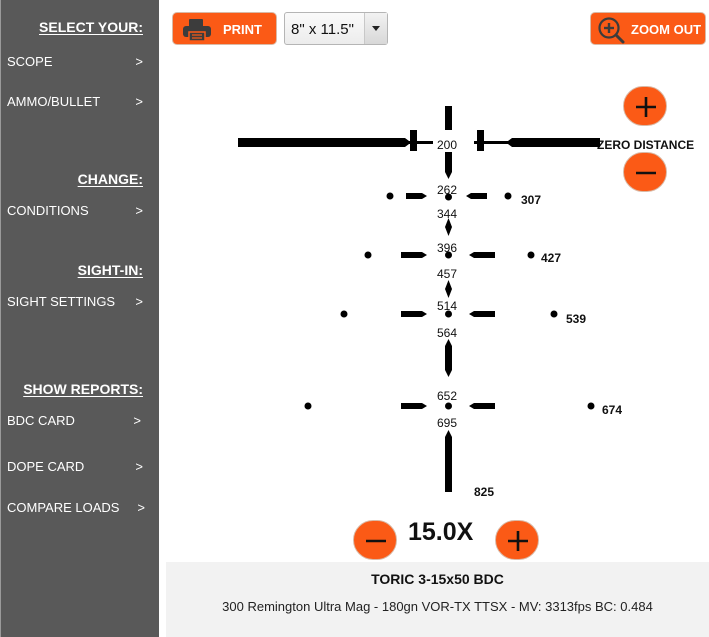 This screenshot has height=637, width=709. I want to click on range-label-427: 427, so click(551, 258).